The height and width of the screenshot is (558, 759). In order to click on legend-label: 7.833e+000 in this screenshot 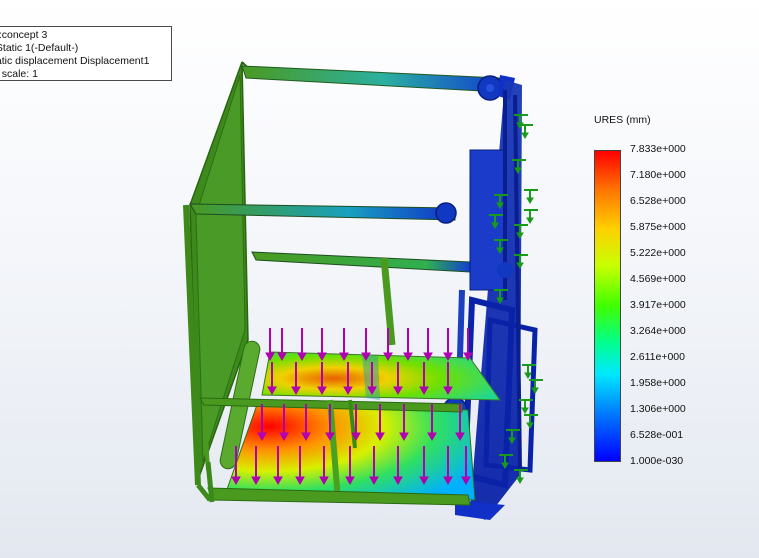, I will do `click(658, 149)`.